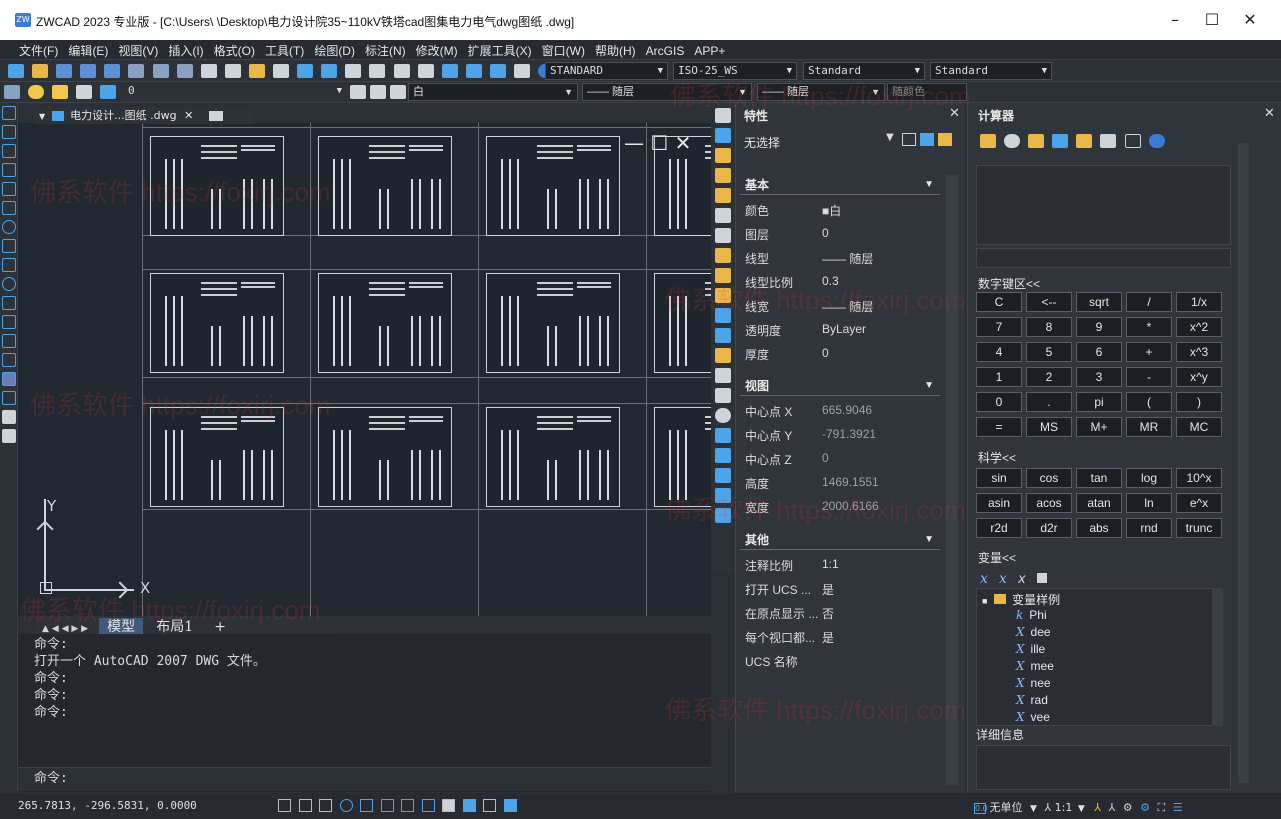 Image resolution: width=1281 pixels, height=819 pixels. I want to click on trim-icon, so click(723, 295).